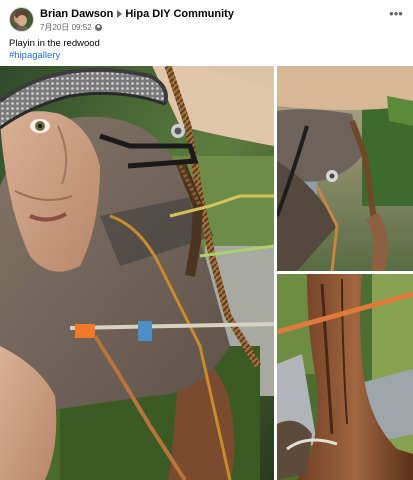  What do you see at coordinates (179, 14) in the screenshot?
I see `group-name-link: Hipa DIY Community` at bounding box center [179, 14].